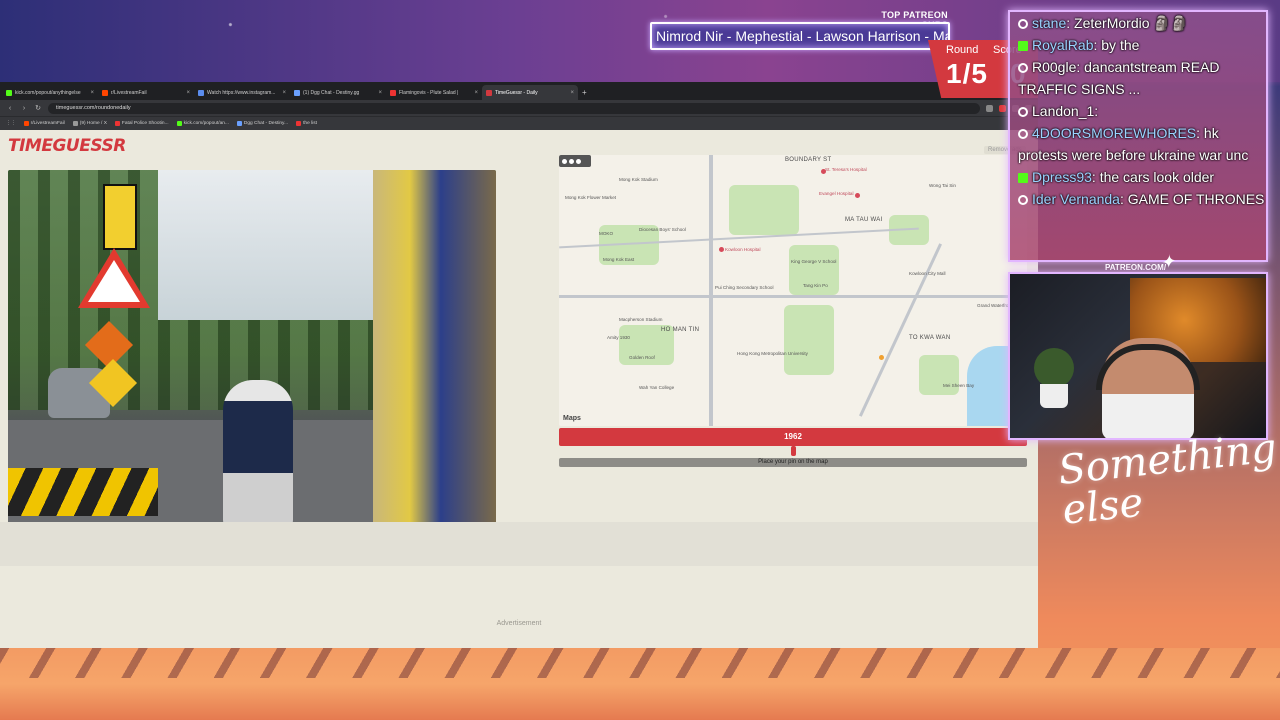 This screenshot has width=1280, height=720. I want to click on chat-username: 4DOORSMOREWHORES, so click(1114, 133).